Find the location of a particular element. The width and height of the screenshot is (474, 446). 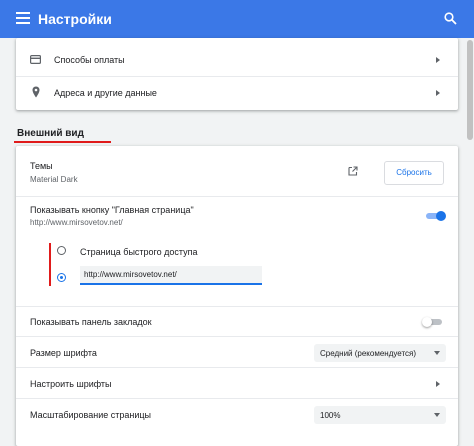

scrollbar-thumb is located at coordinates (470, 90).